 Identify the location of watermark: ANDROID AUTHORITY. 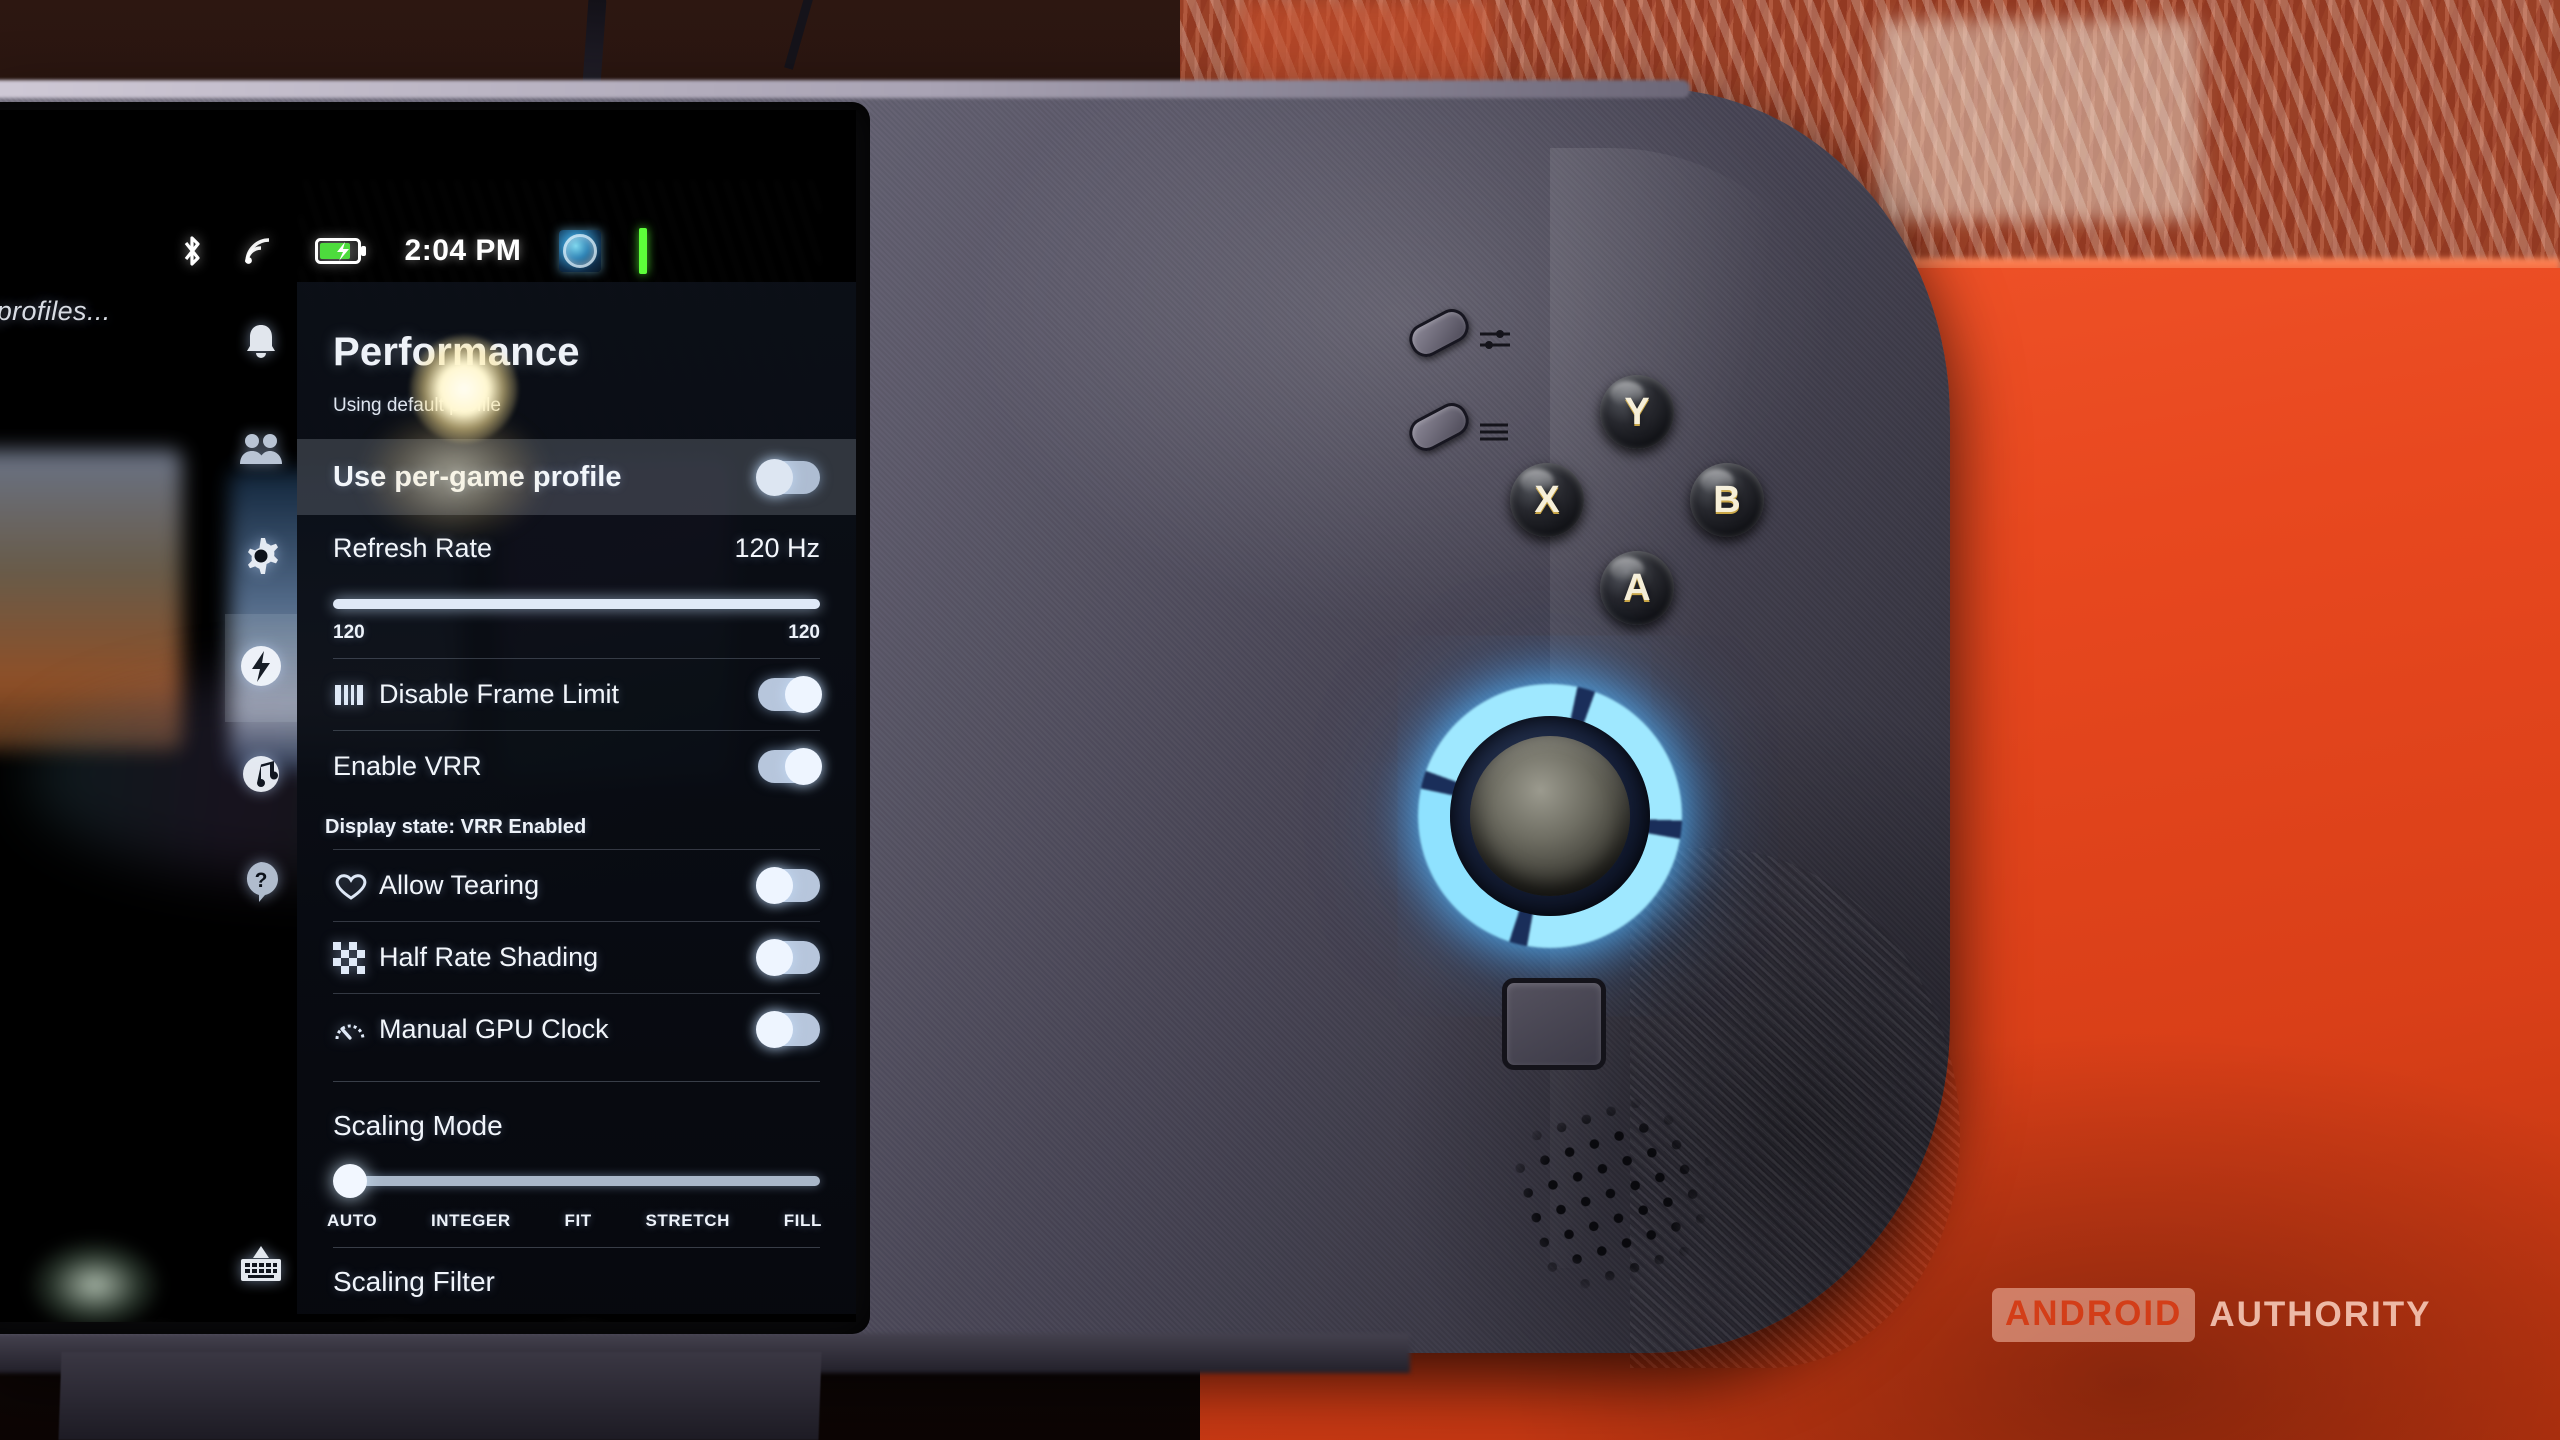
(2211, 1315).